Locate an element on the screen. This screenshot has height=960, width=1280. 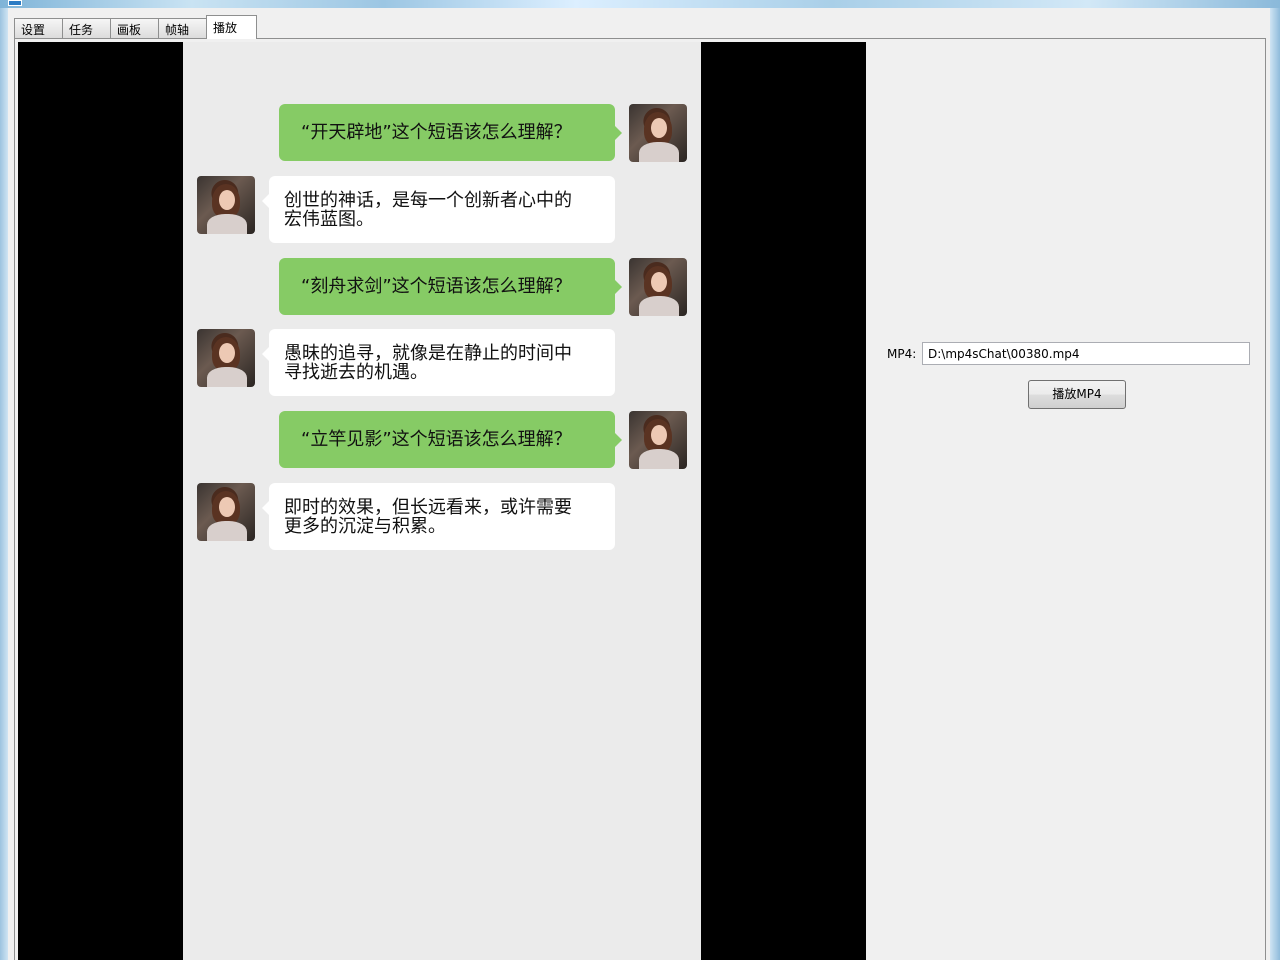
tab-label: 播放 is located at coordinates (225, 28).